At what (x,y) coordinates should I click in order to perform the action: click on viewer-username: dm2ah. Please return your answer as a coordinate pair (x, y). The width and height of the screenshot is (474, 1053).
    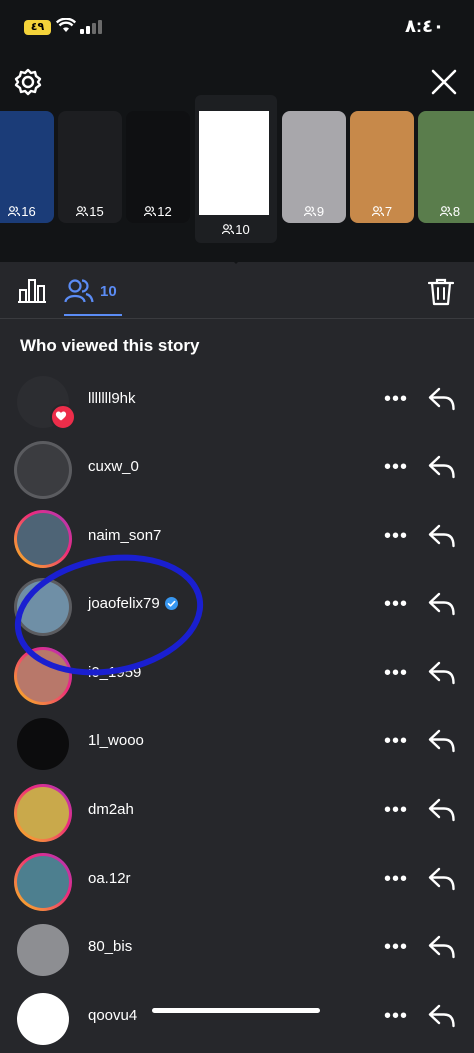
    Looking at the image, I should click on (111, 809).